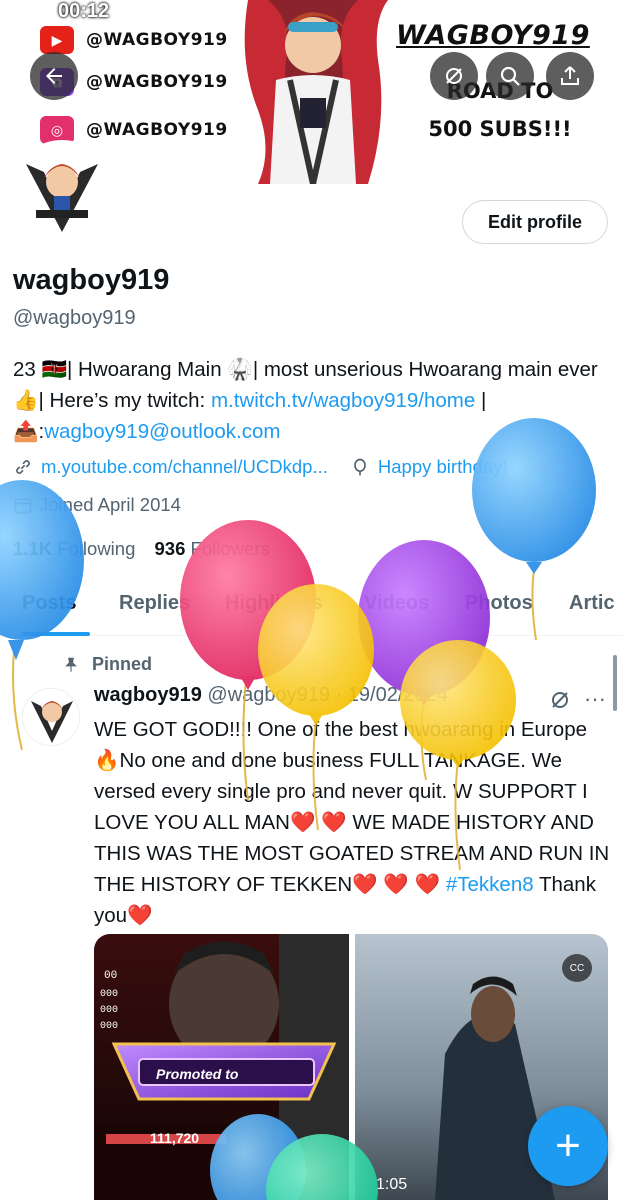  I want to click on following-count: 1.1K, so click(33, 548).